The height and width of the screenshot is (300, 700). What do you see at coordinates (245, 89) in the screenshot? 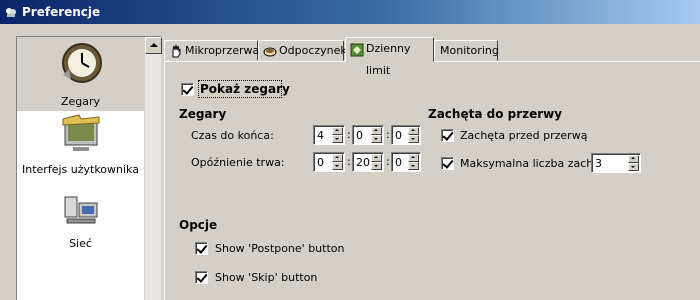
I see `show-clocks-label: Pokaż zegary` at bounding box center [245, 89].